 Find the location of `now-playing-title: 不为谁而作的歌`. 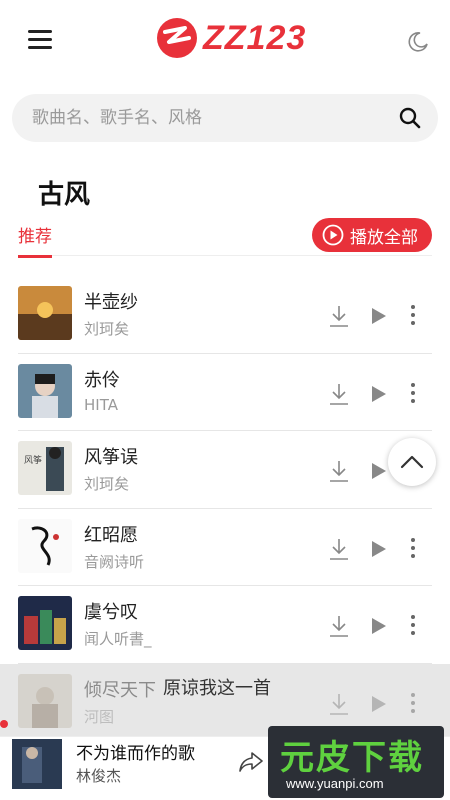

now-playing-title: 不为谁而作的歌 is located at coordinates (135, 754).